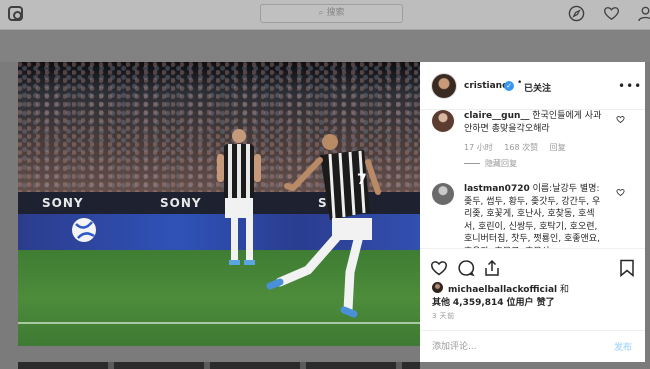 Image resolution: width=650 pixels, height=369 pixels. Describe the element at coordinates (530, 303) in the screenshot. I see `likes-others-suffix: 位用户 赞了` at that location.